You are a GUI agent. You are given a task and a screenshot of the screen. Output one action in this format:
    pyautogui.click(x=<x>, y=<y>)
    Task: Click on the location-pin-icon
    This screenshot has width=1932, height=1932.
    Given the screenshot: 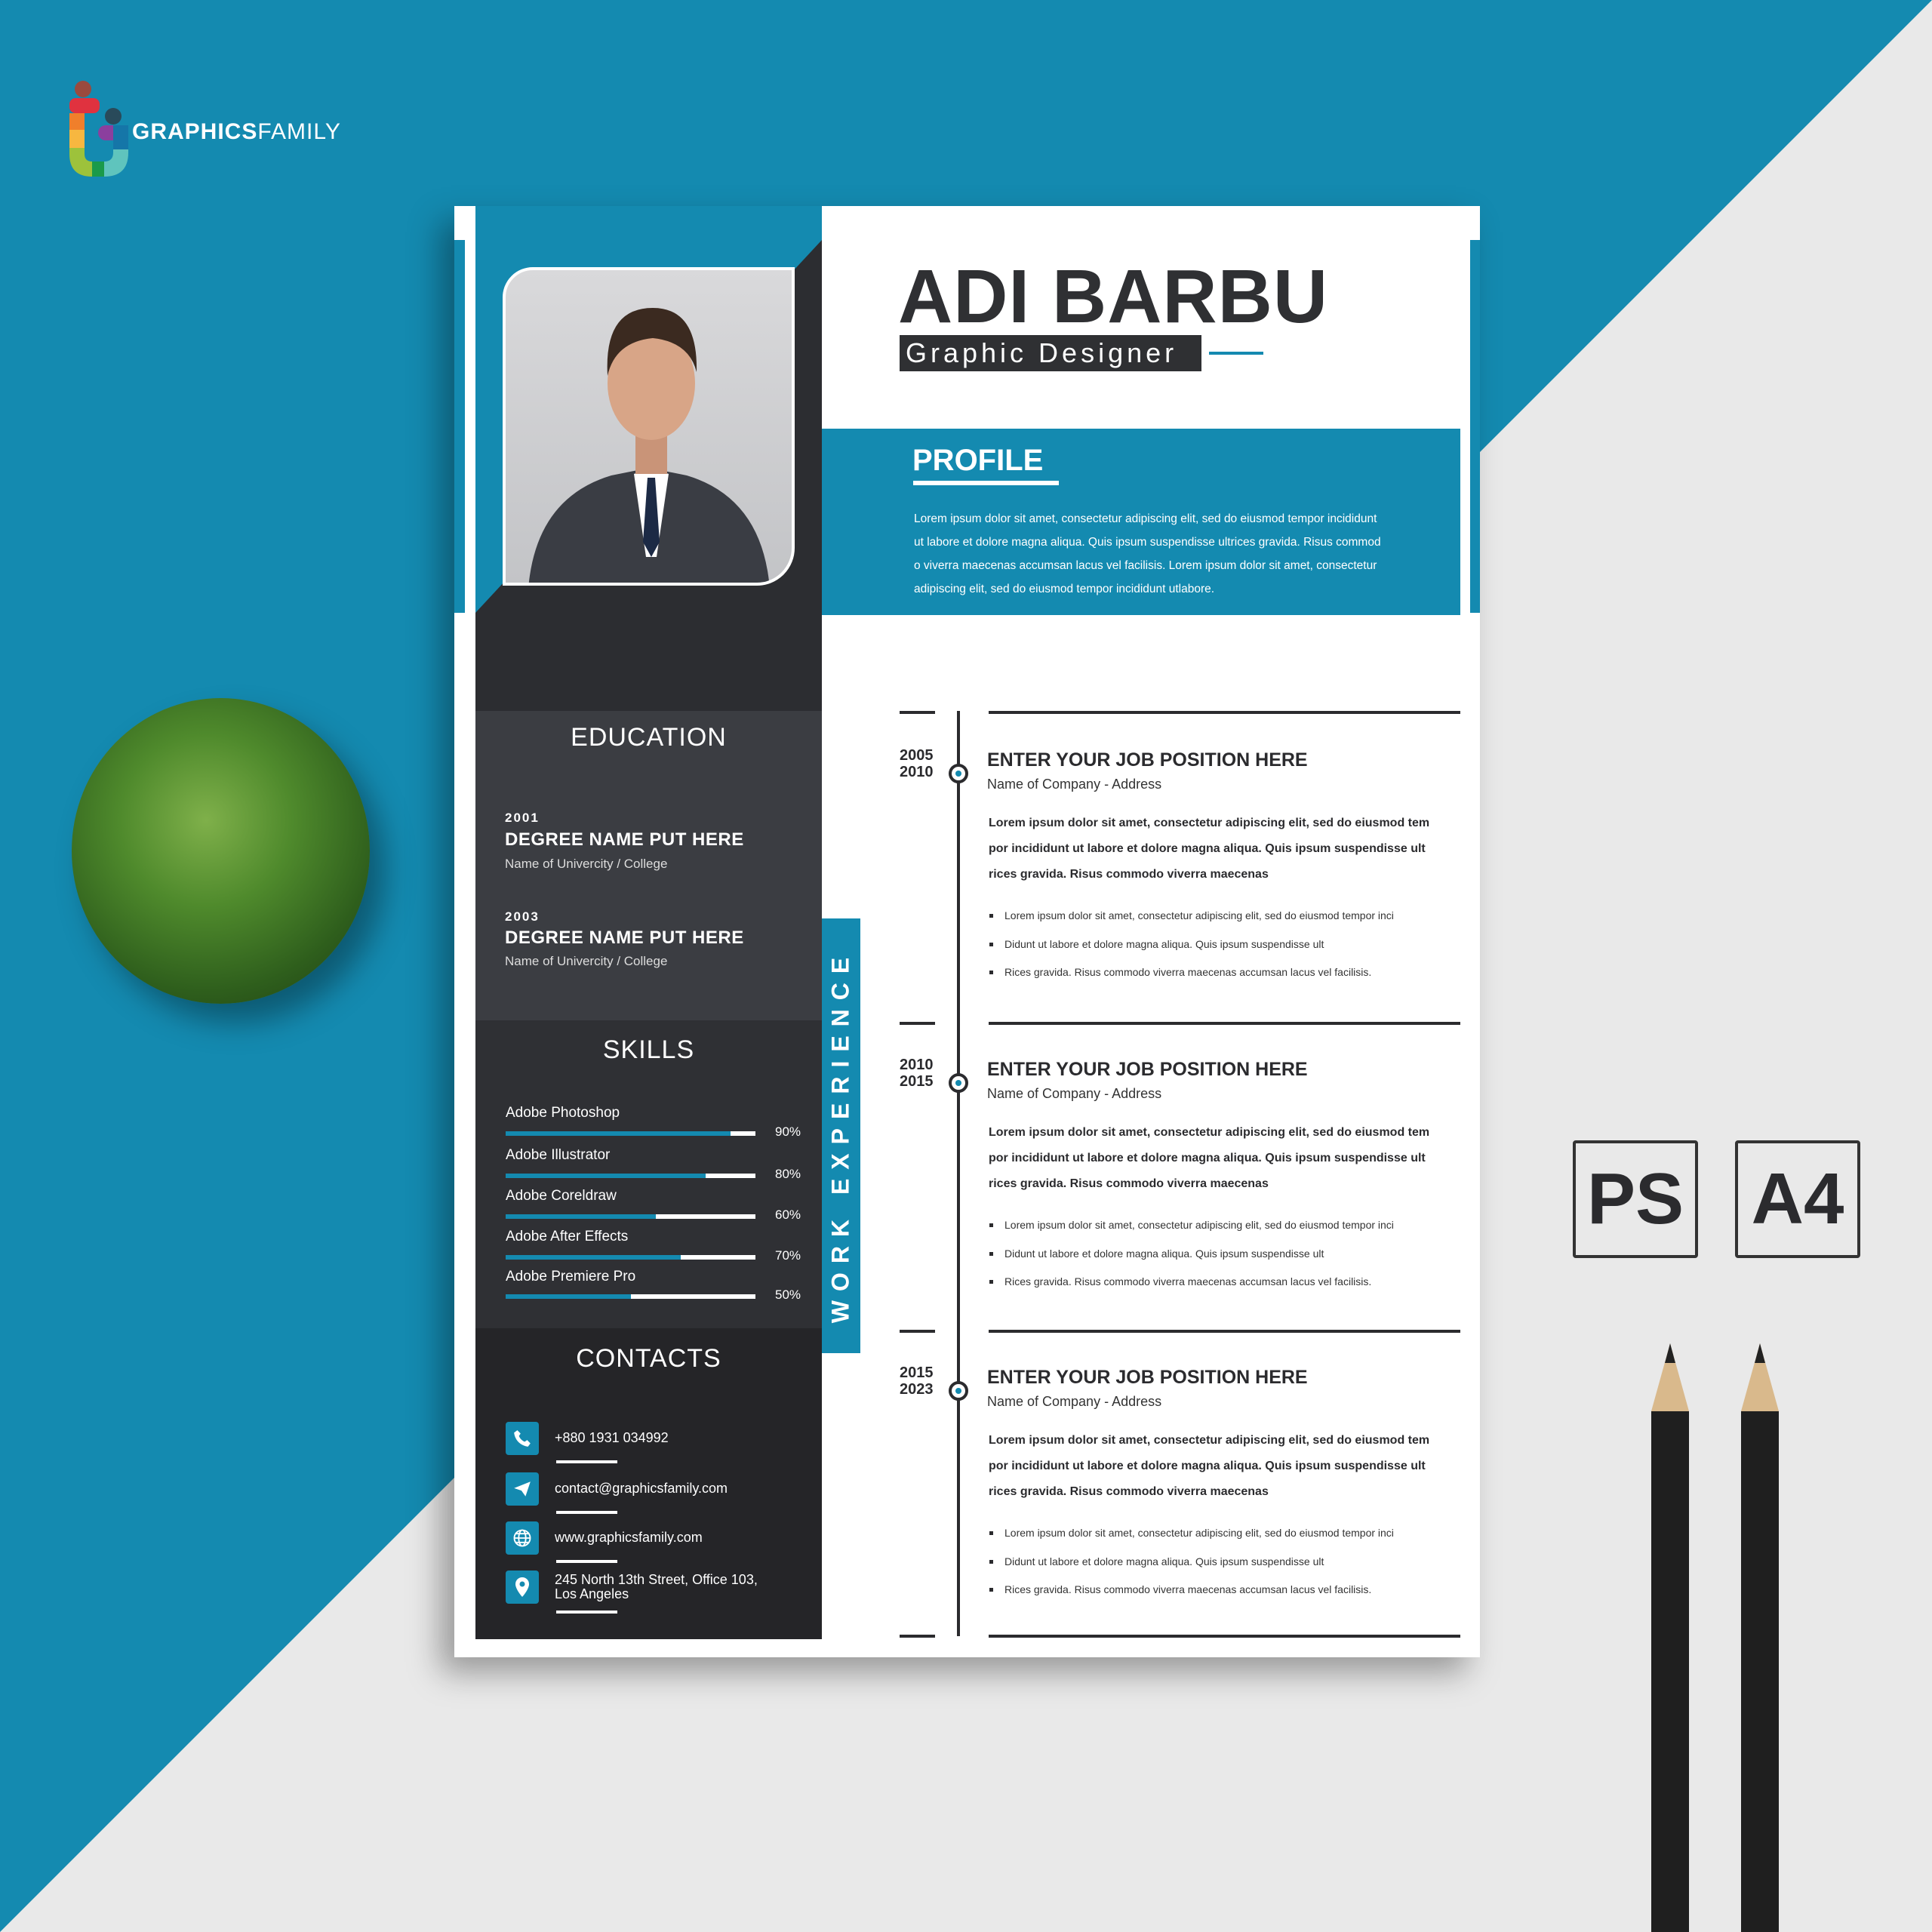 What is the action you would take?
    pyautogui.click(x=522, y=1587)
    